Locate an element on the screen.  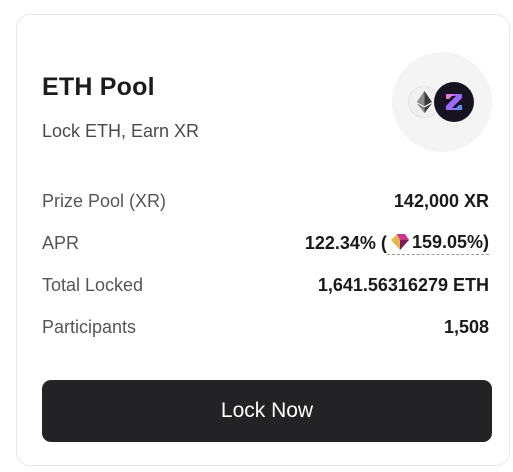
apr-value: 122.34% ( 159.05%) is located at coordinates (397, 243).